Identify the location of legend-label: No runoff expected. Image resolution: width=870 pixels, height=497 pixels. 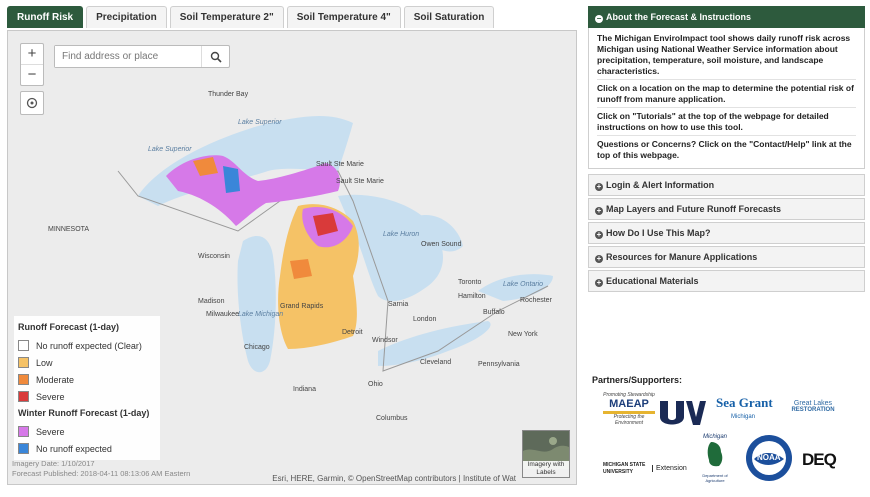
(74, 448).